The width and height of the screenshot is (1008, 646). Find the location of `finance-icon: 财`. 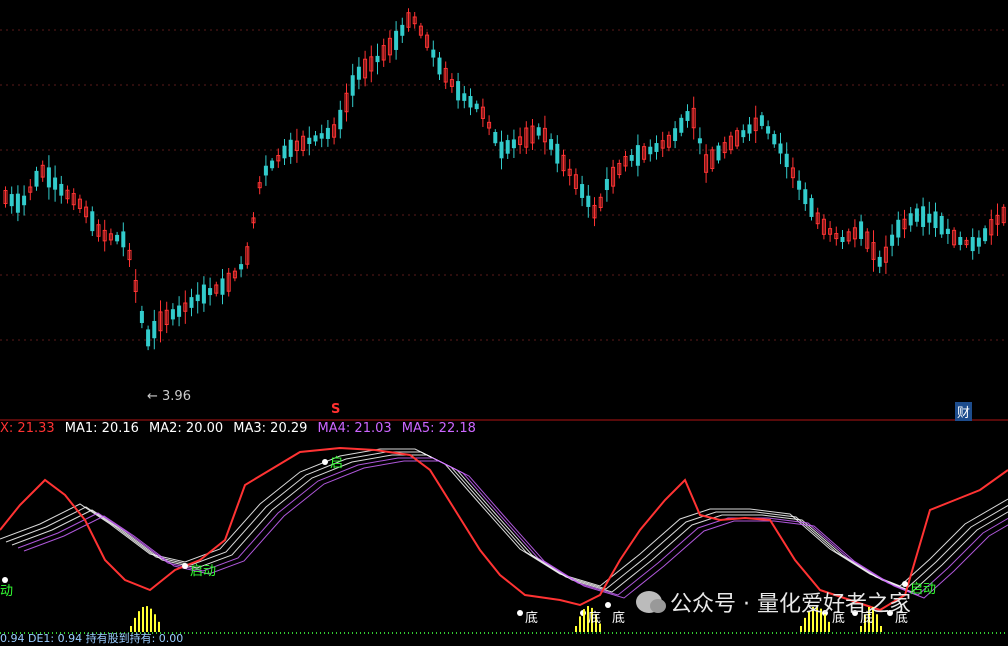

finance-icon: 财 is located at coordinates (964, 411).